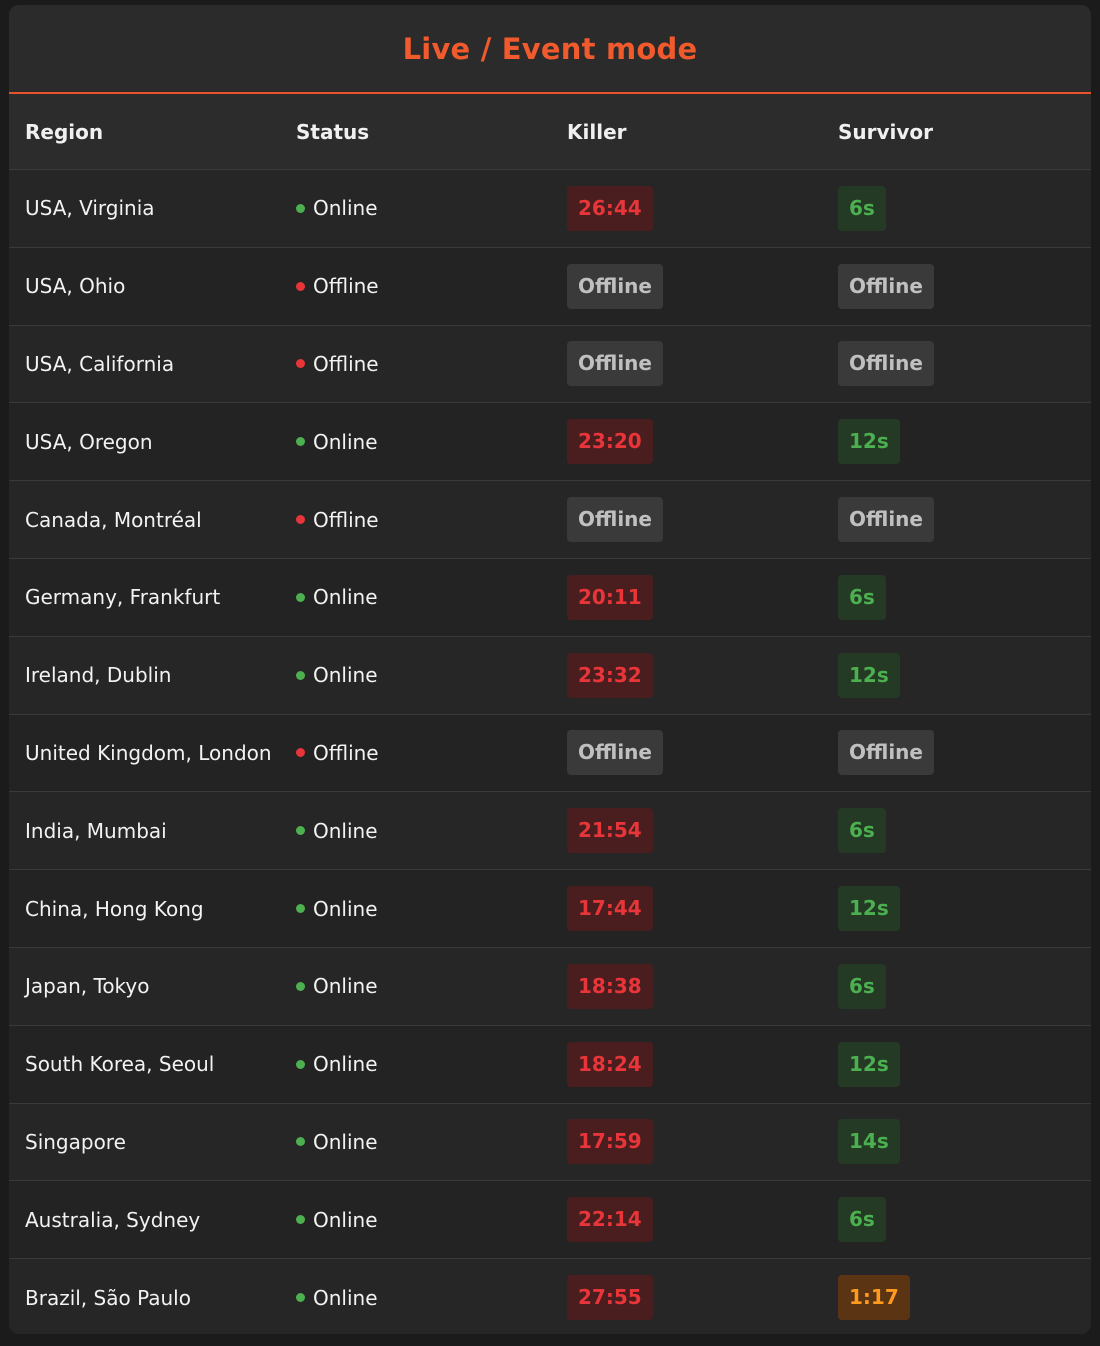 This screenshot has height=1346, width=1100. What do you see at coordinates (686, 1298) in the screenshot?
I see `killer-cell: 27:55` at bounding box center [686, 1298].